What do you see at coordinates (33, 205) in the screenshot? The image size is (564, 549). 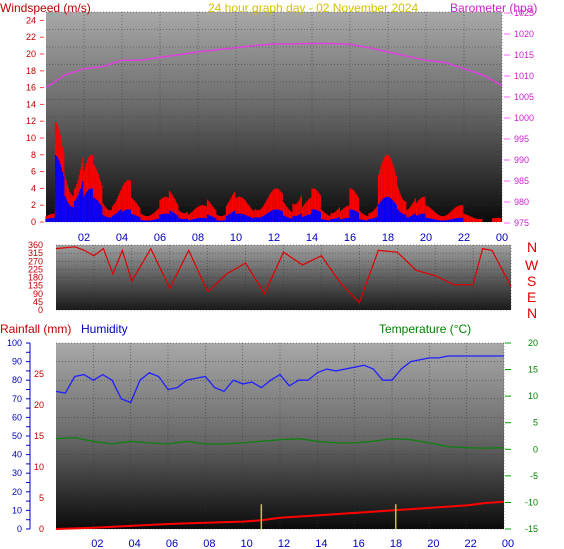 I see `wind-y-tick-label: 2` at bounding box center [33, 205].